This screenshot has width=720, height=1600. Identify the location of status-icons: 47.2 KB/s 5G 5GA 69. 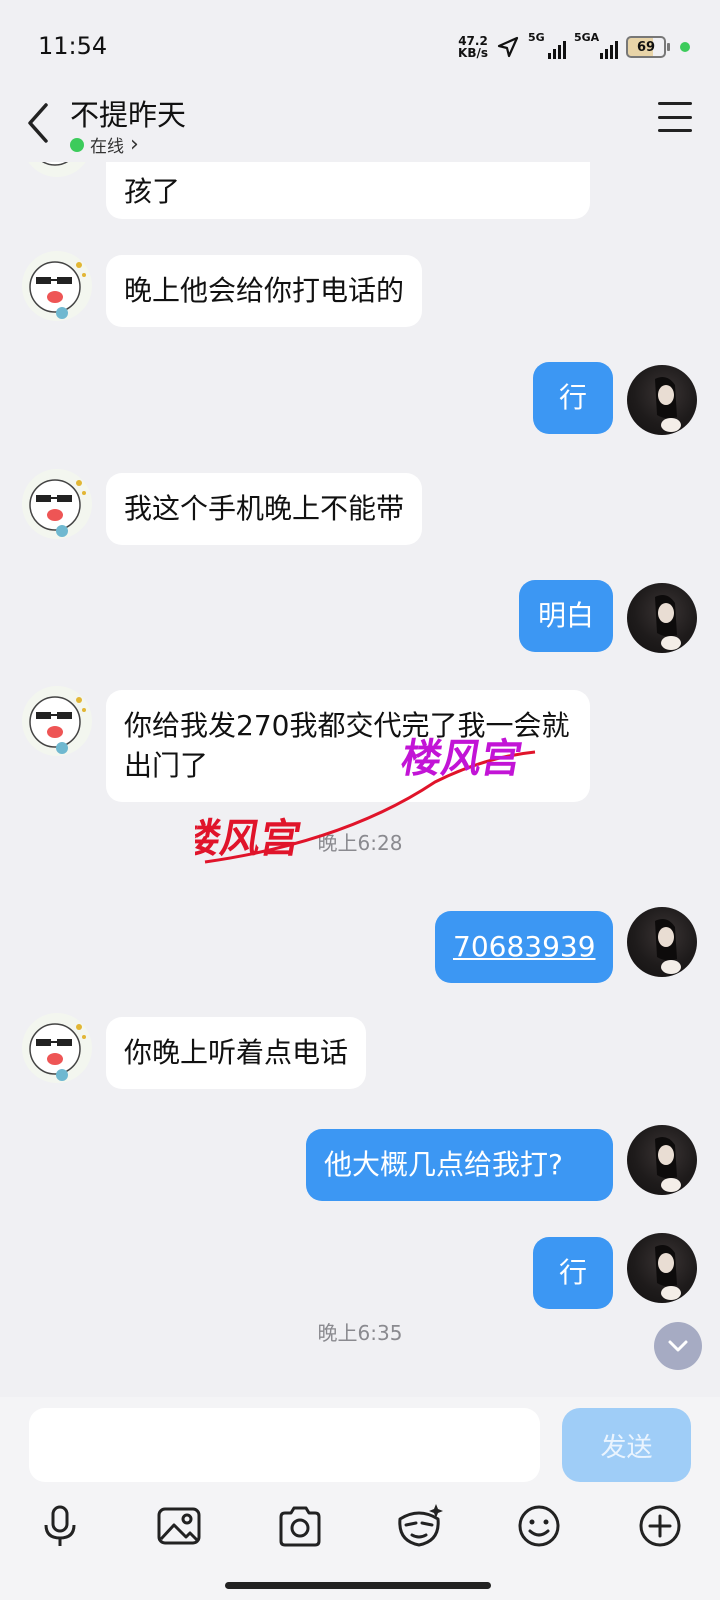
(574, 46).